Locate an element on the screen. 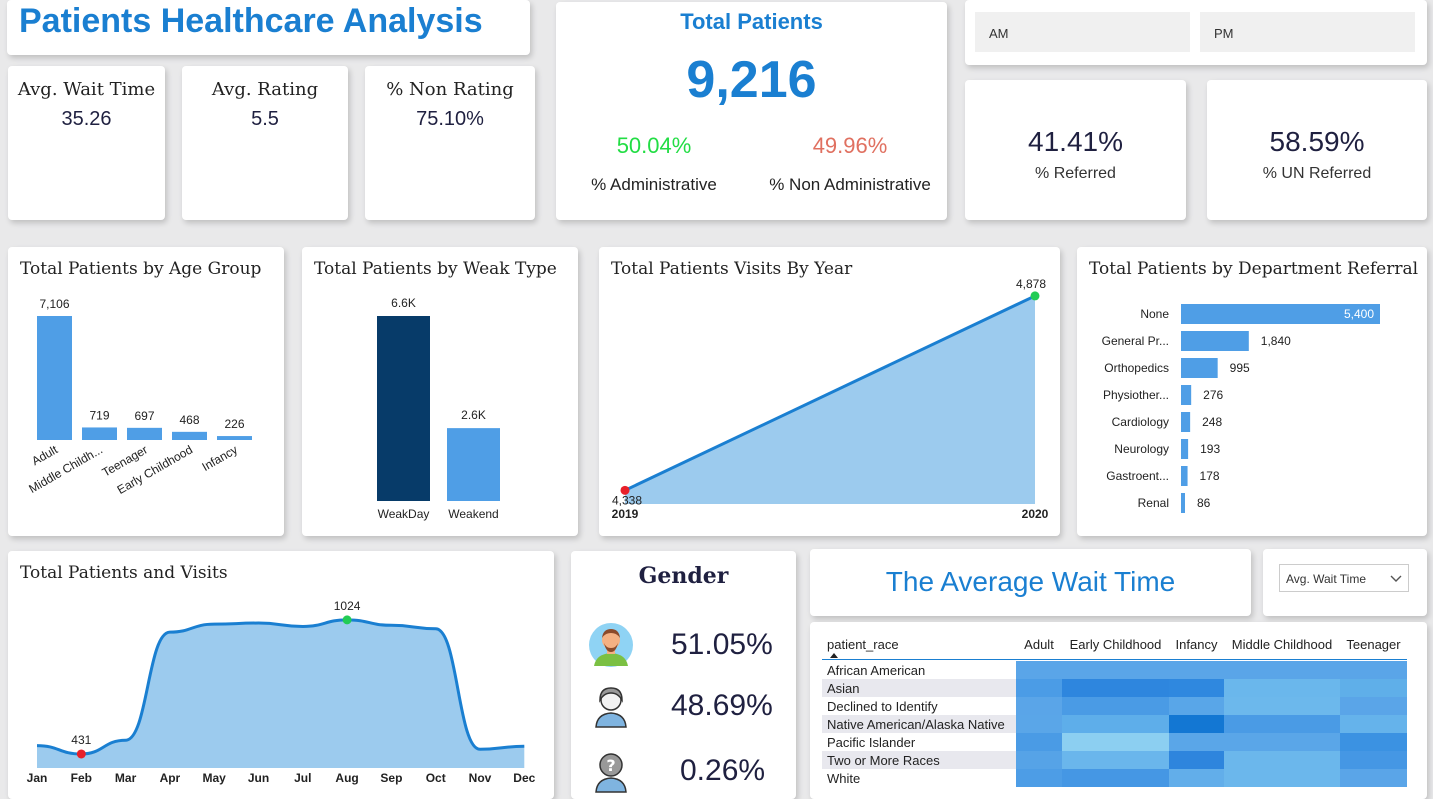 This screenshot has height=799, width=1433. heatmap-column-header: Early Childhood is located at coordinates (1115, 644).